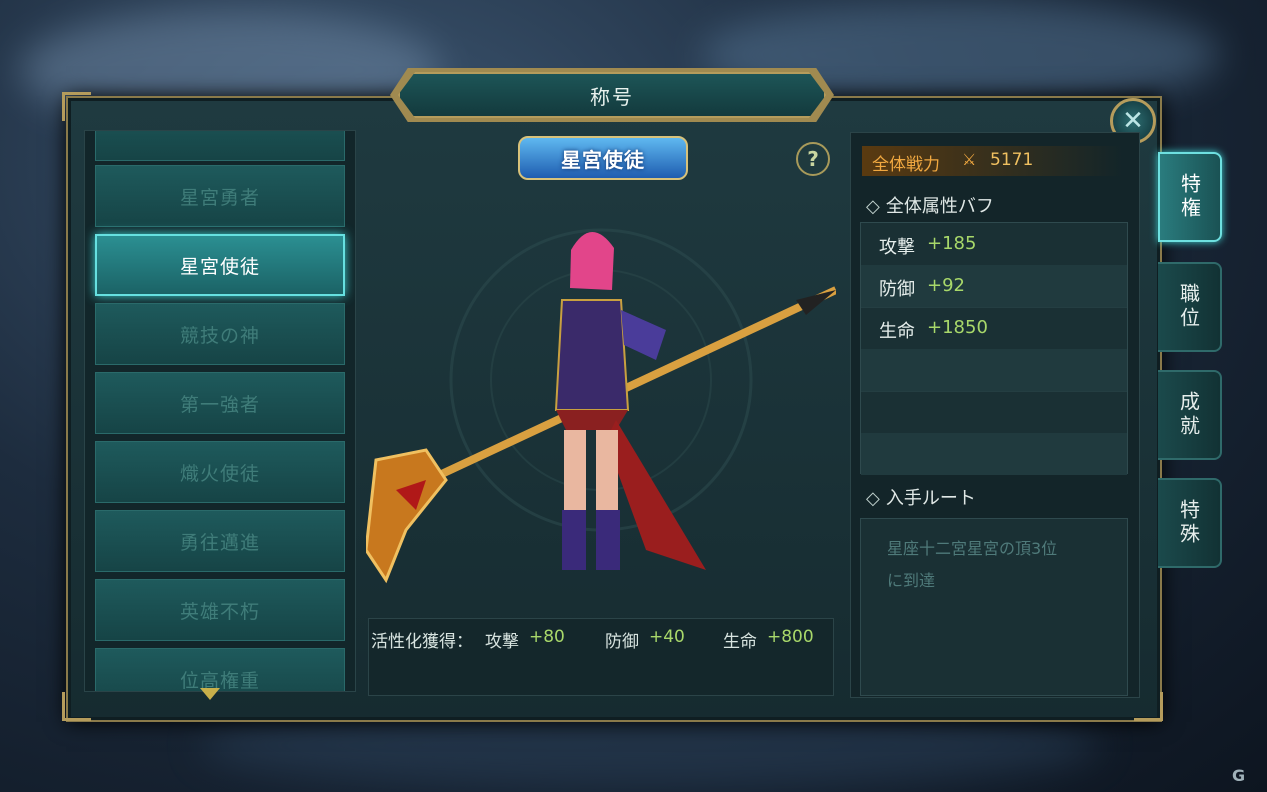 The height and width of the screenshot is (792, 1267). I want to click on table-row: 防御 +92, so click(994, 286).